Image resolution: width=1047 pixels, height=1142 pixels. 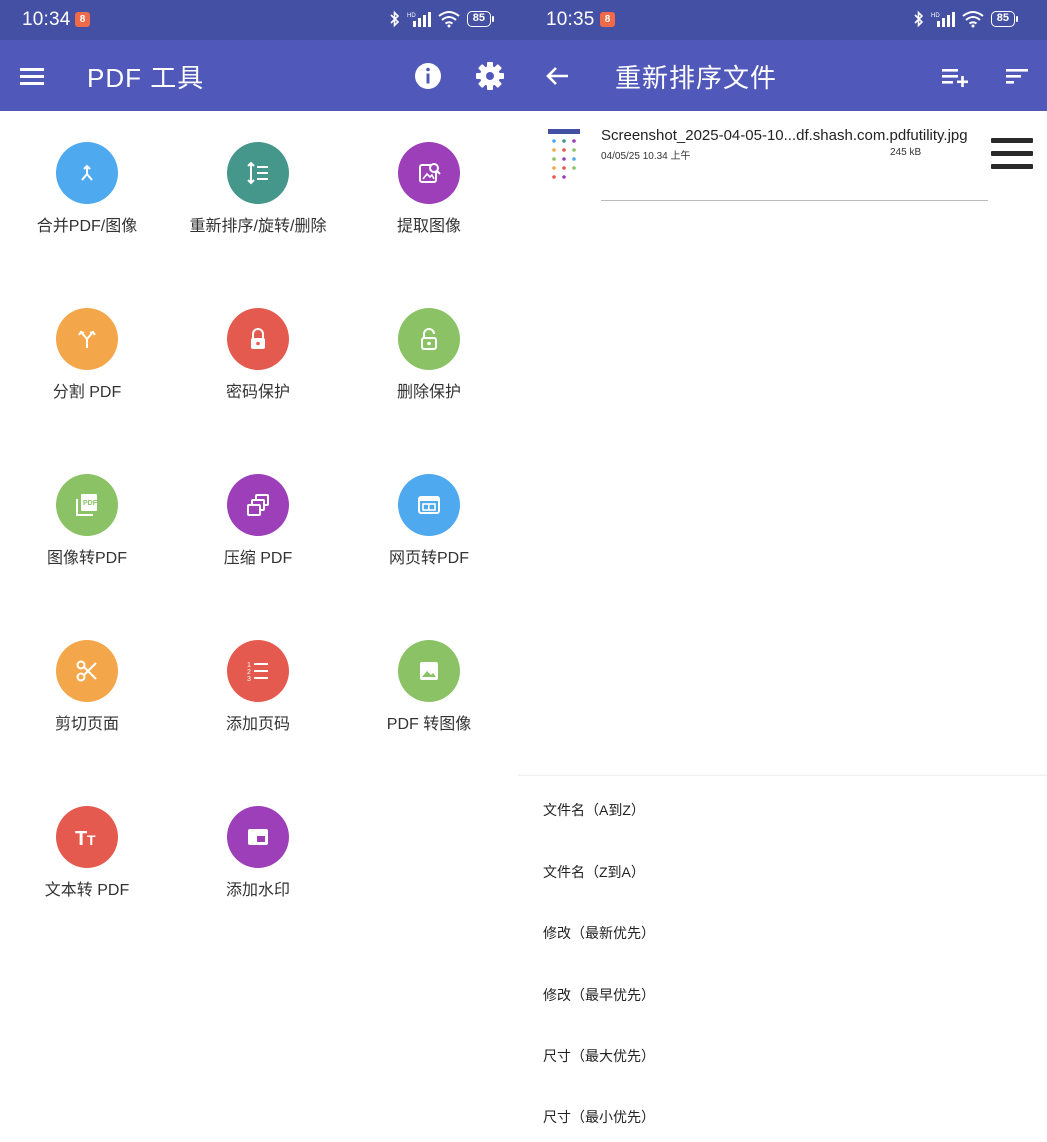 I want to click on file-size: 245 kB, so click(x=906, y=152).